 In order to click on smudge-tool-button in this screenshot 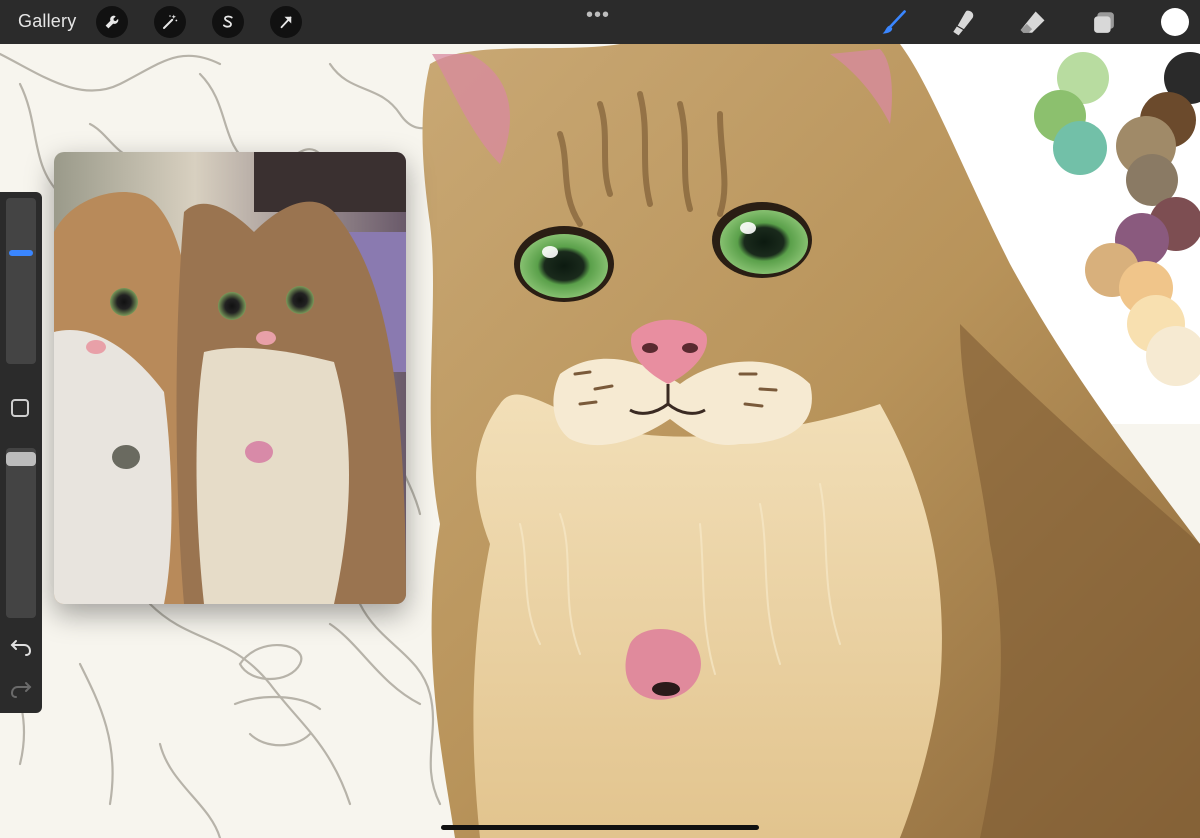, I will do `click(963, 23)`.